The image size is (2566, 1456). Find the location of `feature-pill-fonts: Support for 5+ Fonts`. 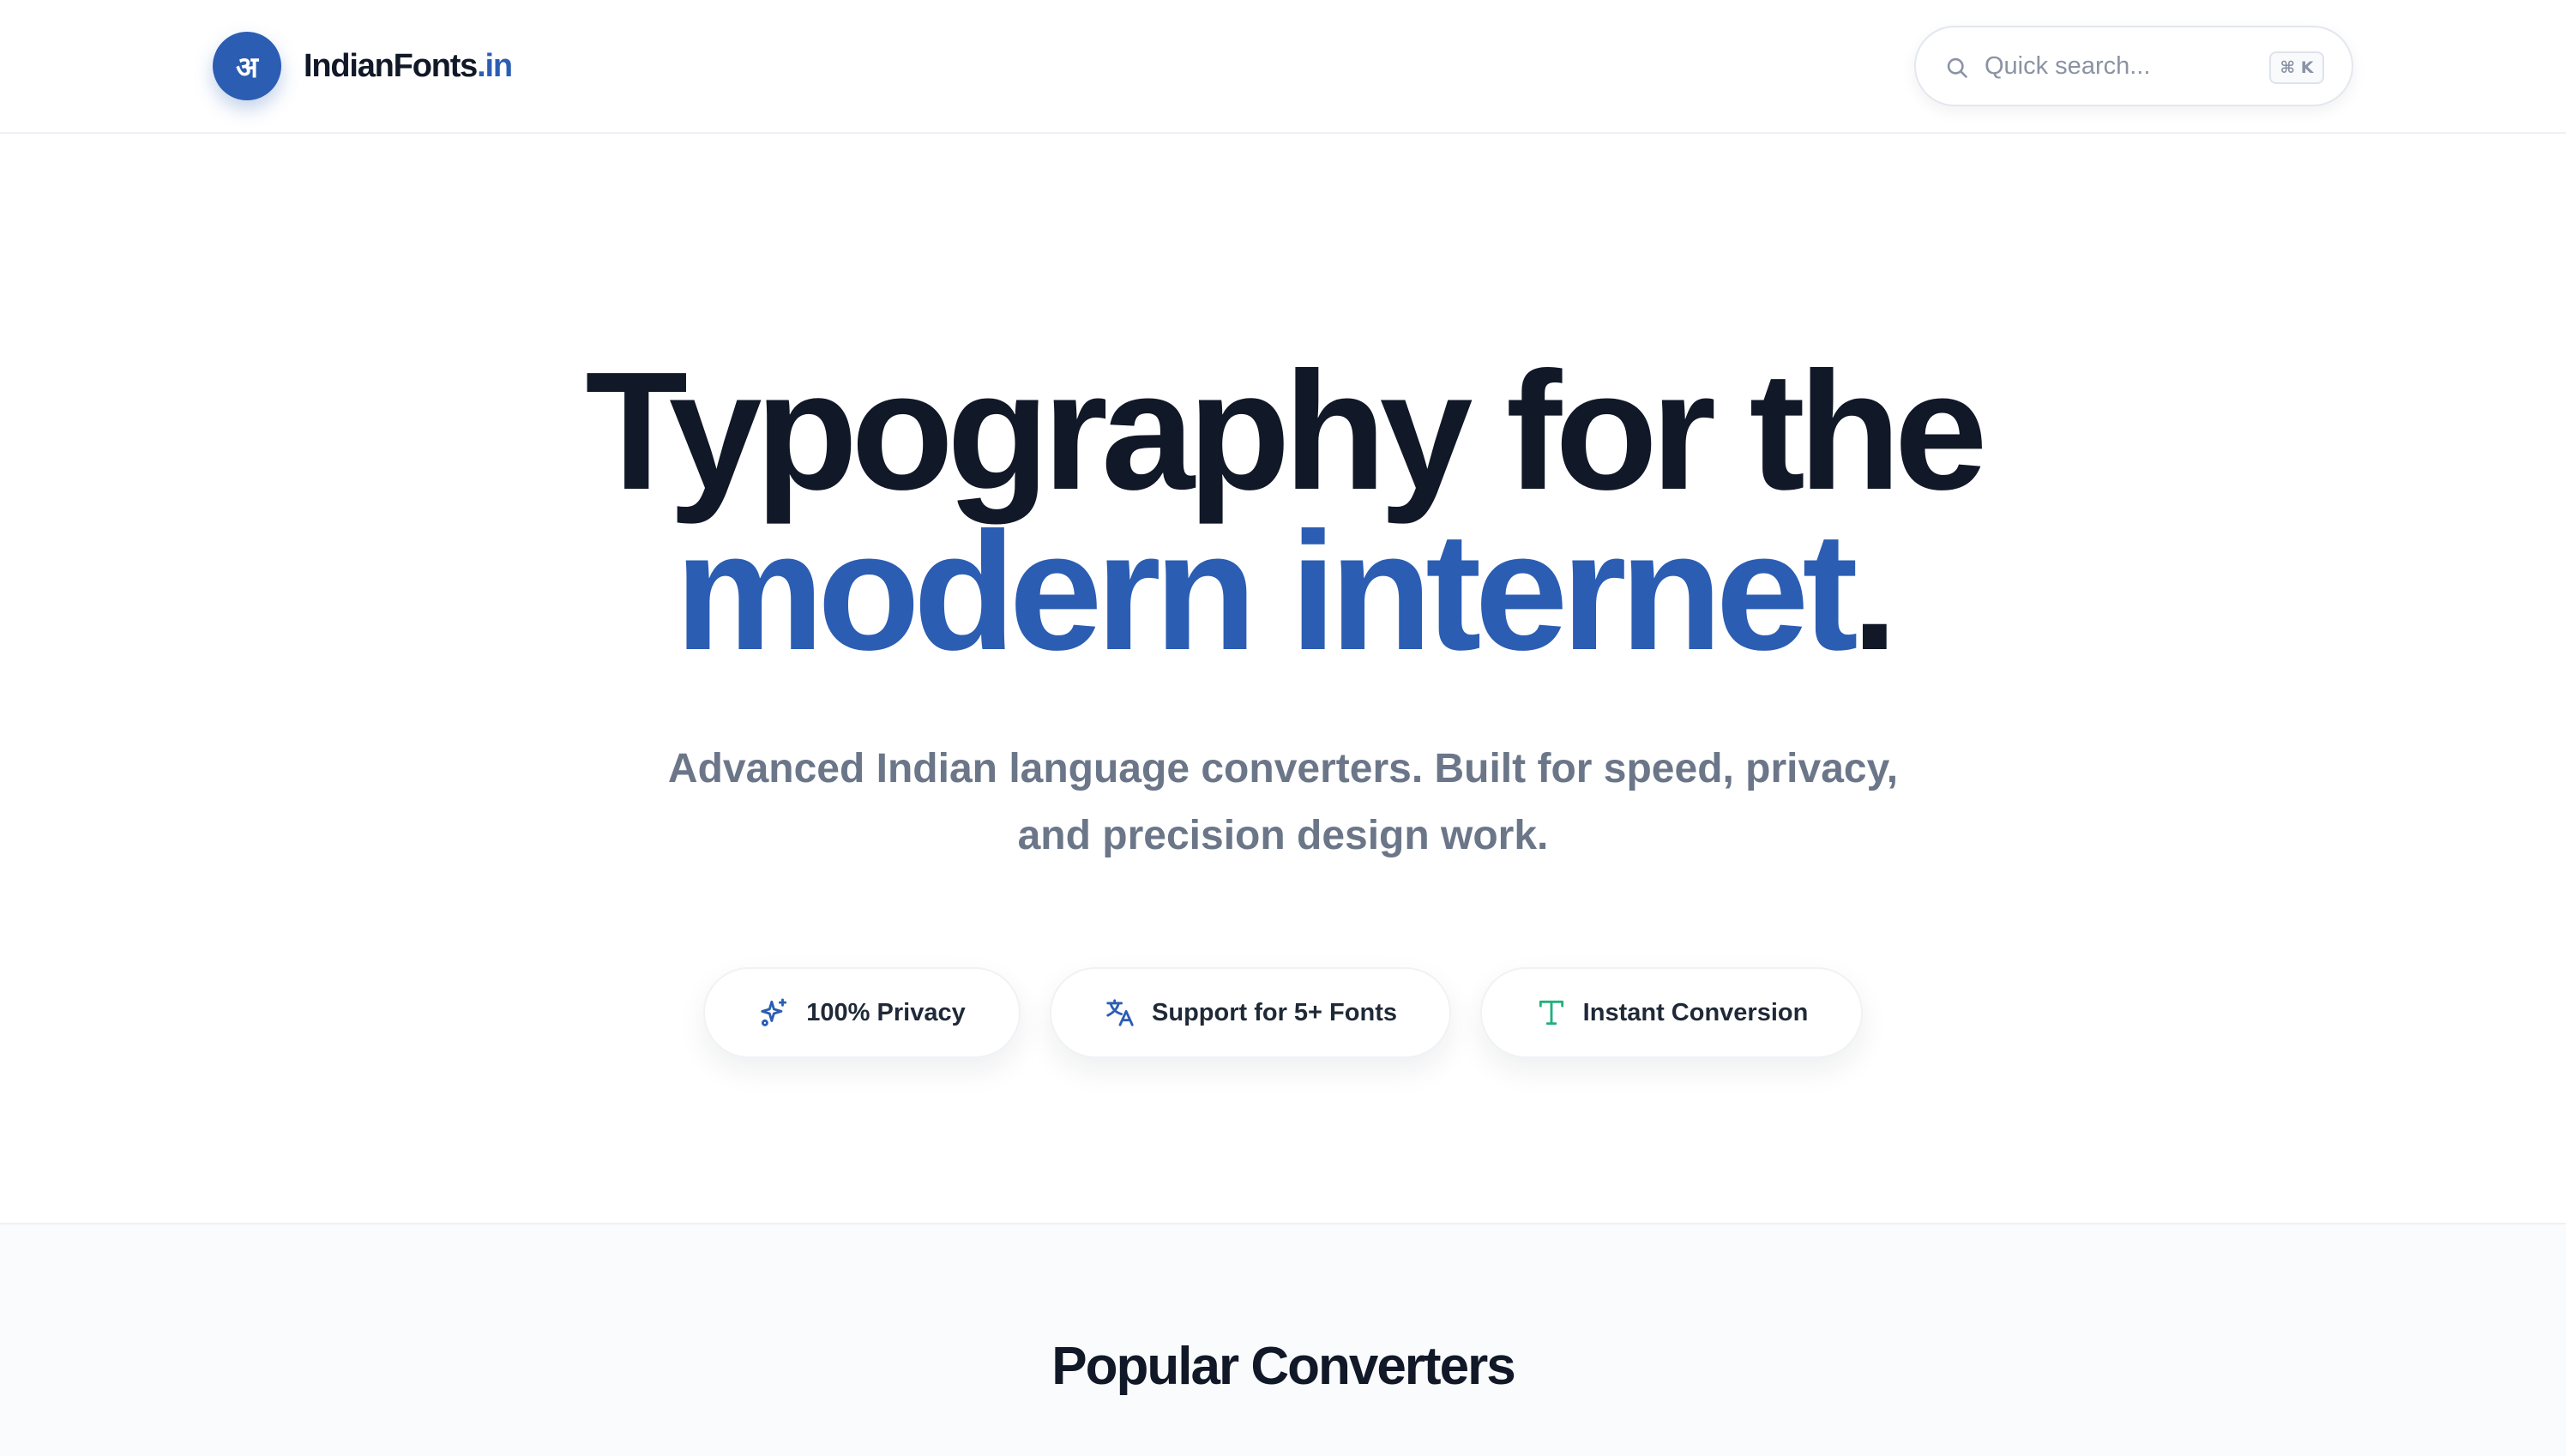

feature-pill-fonts: Support for 5+ Fonts is located at coordinates (1251, 1013).